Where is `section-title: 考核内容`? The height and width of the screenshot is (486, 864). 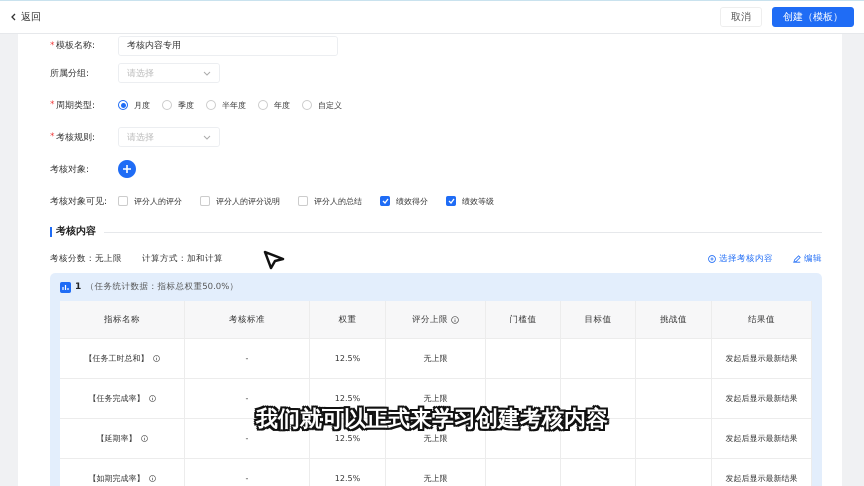 section-title: 考核内容 is located at coordinates (73, 232).